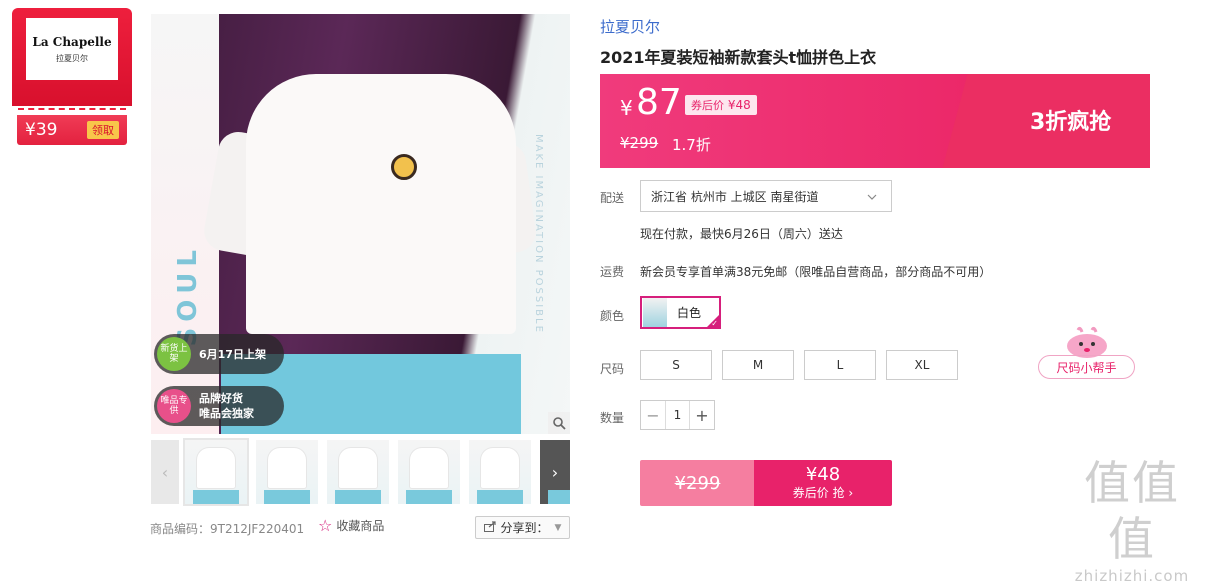 The image size is (1210, 585). Describe the element at coordinates (1132, 576) in the screenshot. I see `watermark-url: zhizhizhi.com` at that location.